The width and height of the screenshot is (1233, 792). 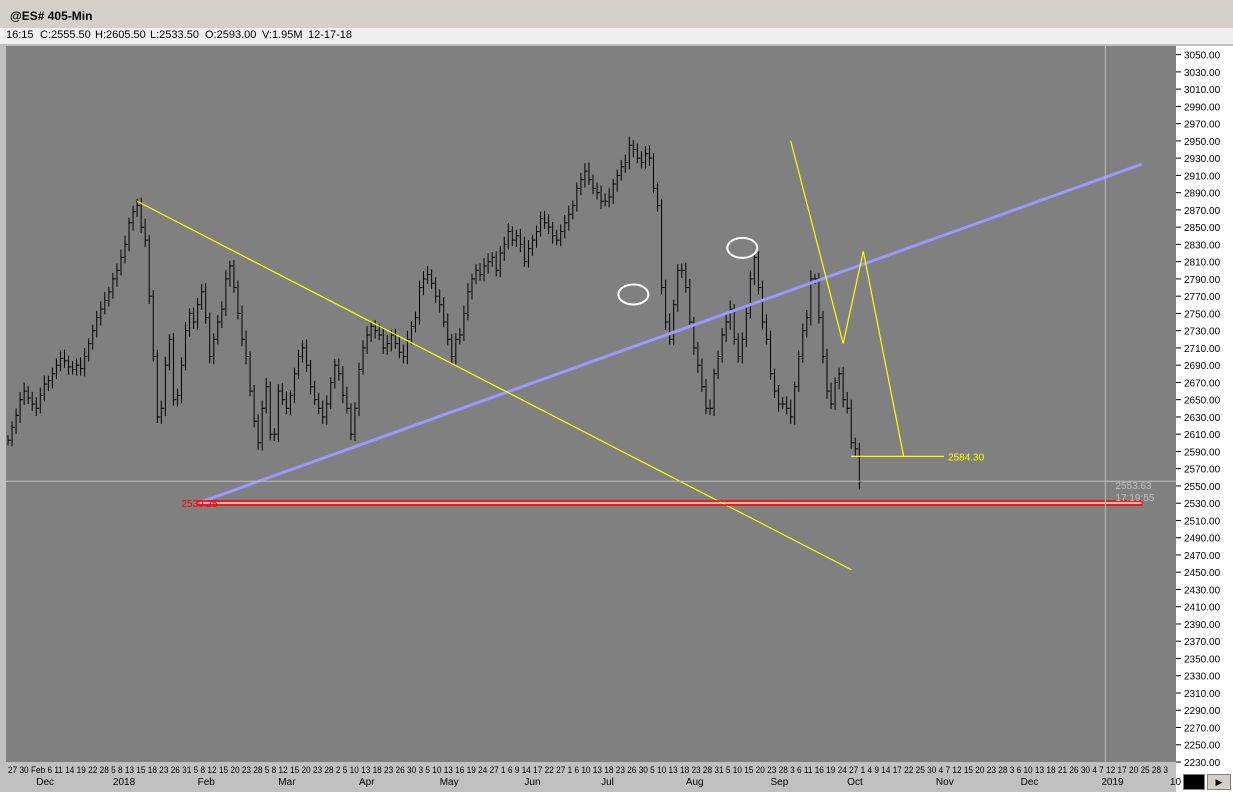 What do you see at coordinates (1202, 677) in the screenshot?
I see `y-tick-label: 2330.00` at bounding box center [1202, 677].